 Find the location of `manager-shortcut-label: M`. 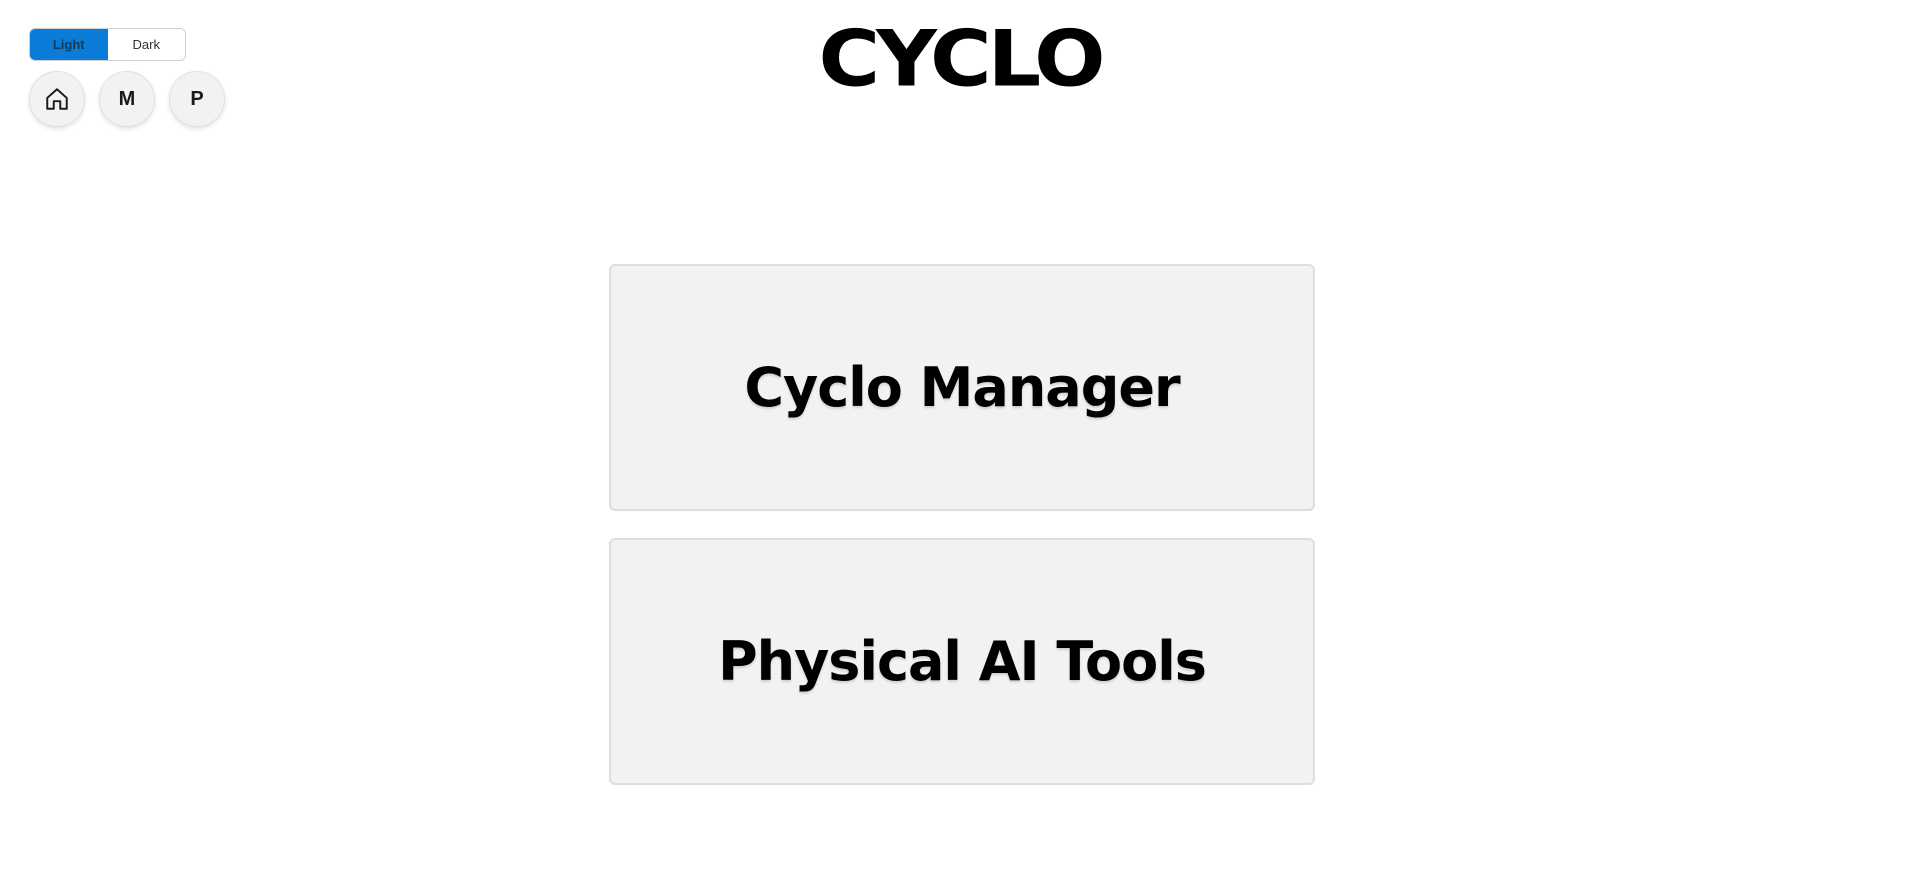

manager-shortcut-label: M is located at coordinates (127, 98).